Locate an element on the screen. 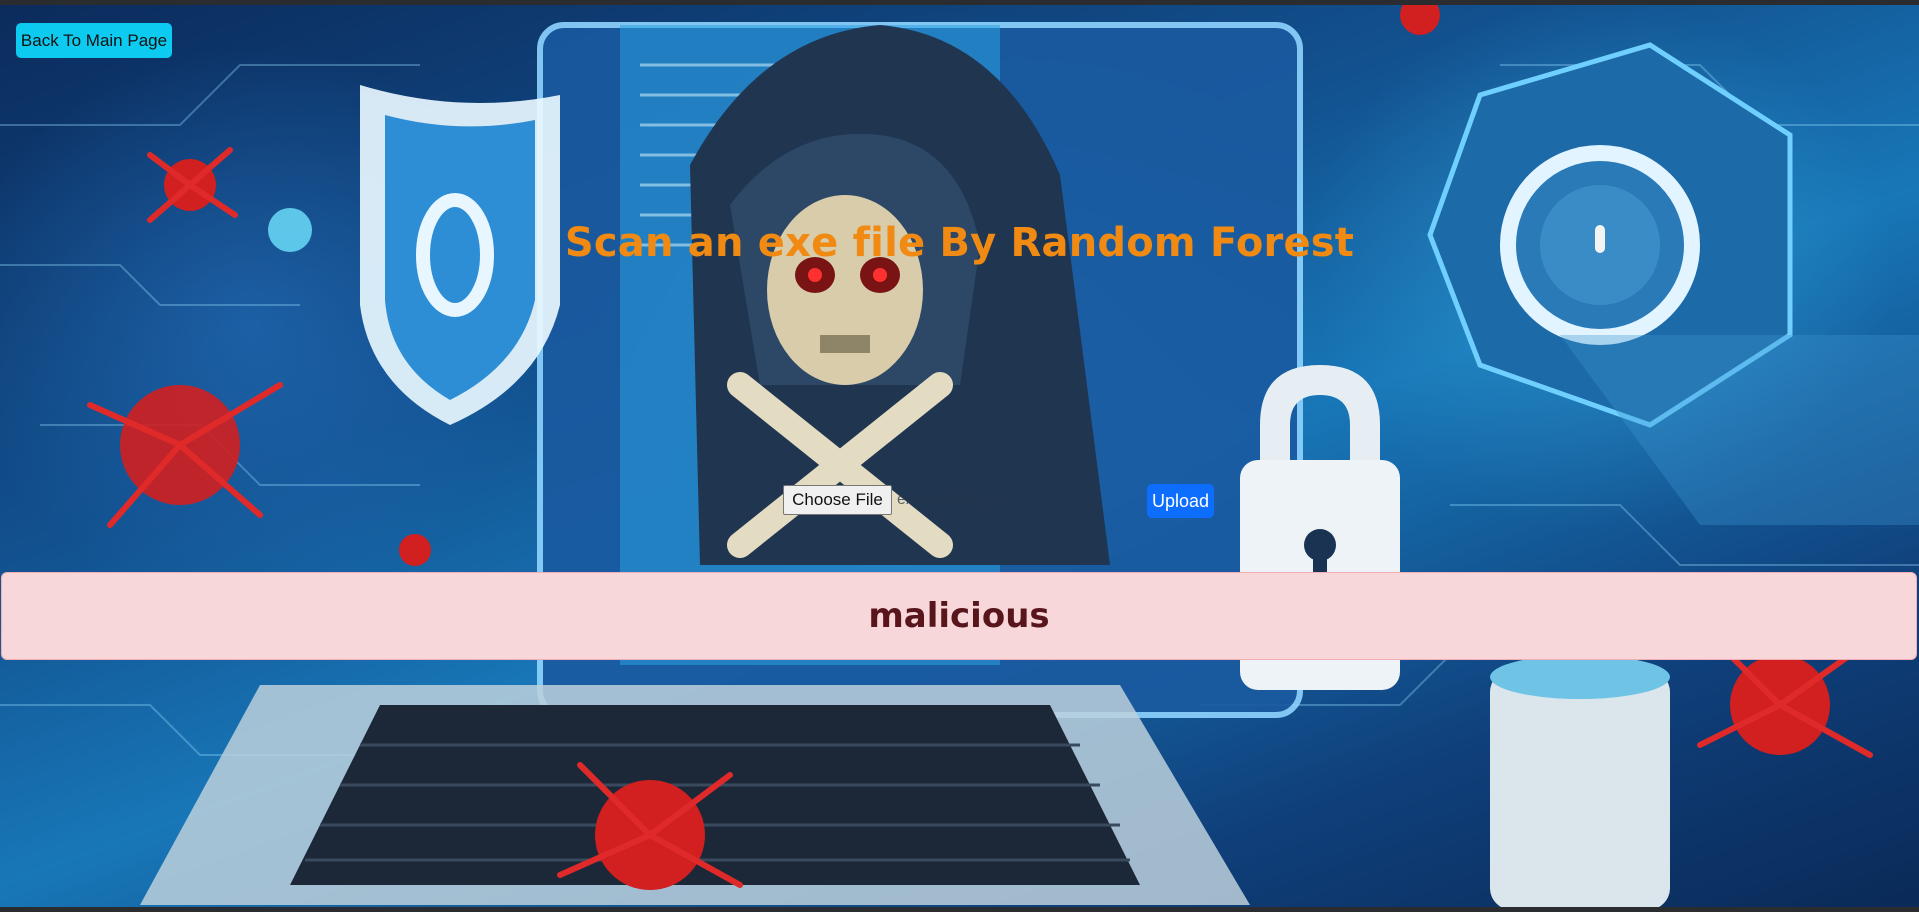  back-to-main-page-button: Back To Main Page is located at coordinates (94, 40).